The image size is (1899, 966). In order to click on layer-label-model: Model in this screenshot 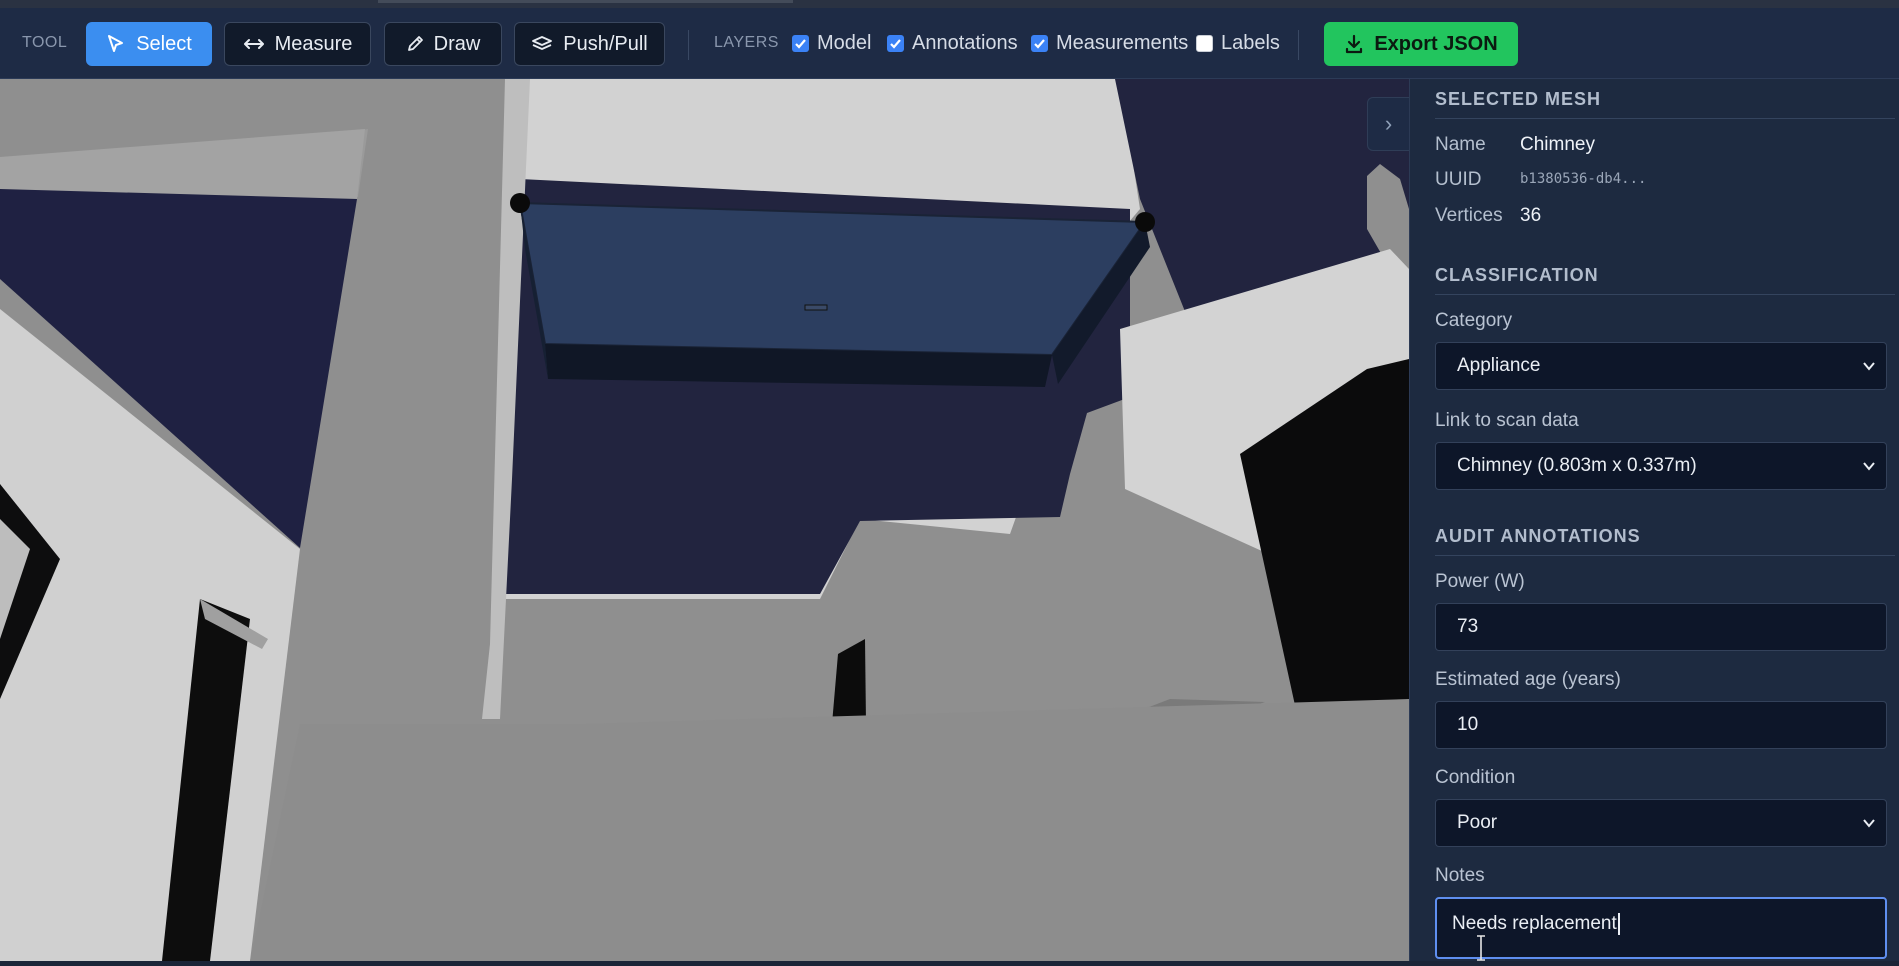, I will do `click(844, 43)`.